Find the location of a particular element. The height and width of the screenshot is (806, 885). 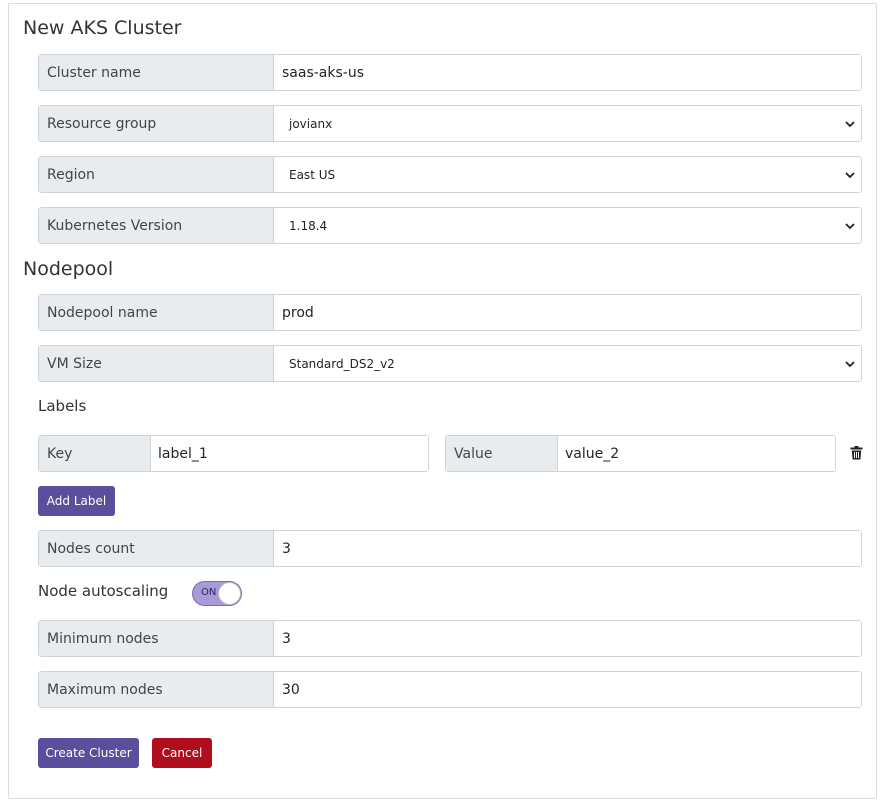

nodepool-heading: Nodepool is located at coordinates (68, 269).